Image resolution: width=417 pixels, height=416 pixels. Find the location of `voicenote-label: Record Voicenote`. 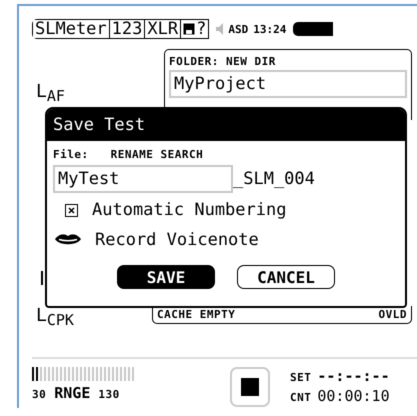

voicenote-label: Record Voicenote is located at coordinates (177, 240).